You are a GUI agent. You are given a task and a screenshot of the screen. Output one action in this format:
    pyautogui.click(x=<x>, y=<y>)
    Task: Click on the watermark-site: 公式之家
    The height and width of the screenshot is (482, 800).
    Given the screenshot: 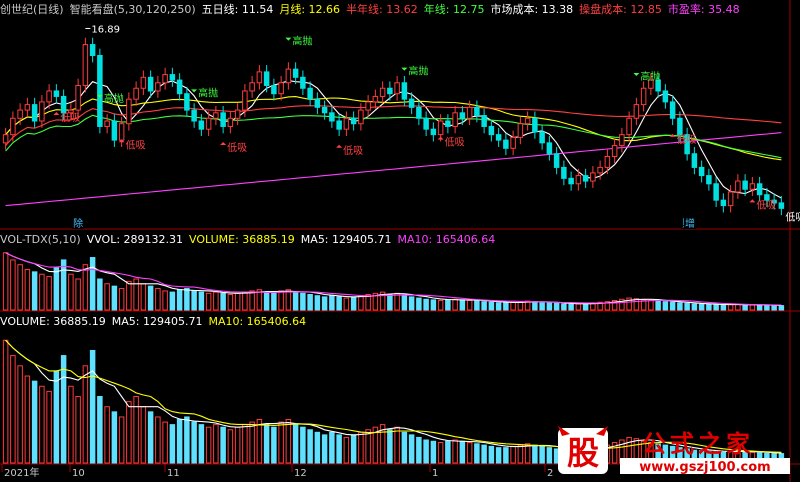 What is the action you would take?
    pyautogui.click(x=698, y=444)
    